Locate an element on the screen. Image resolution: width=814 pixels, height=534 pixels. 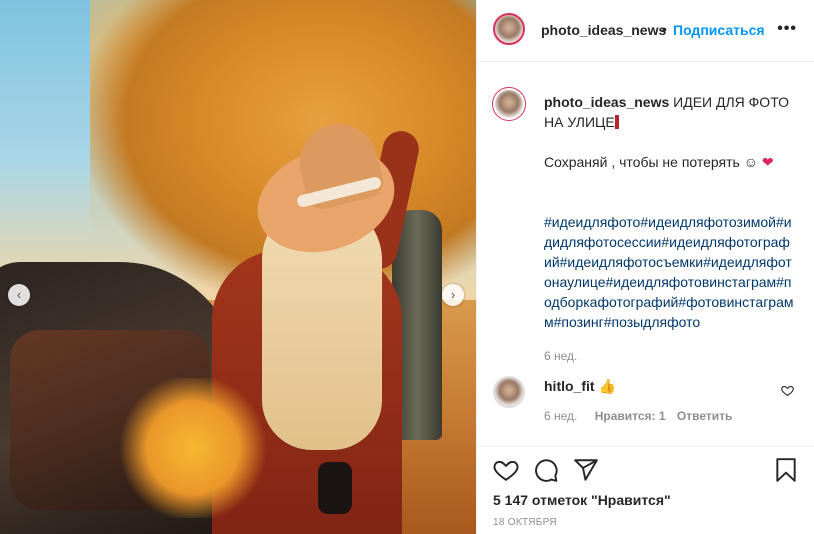
header-username: photo_ideas_news is located at coordinates (603, 30).